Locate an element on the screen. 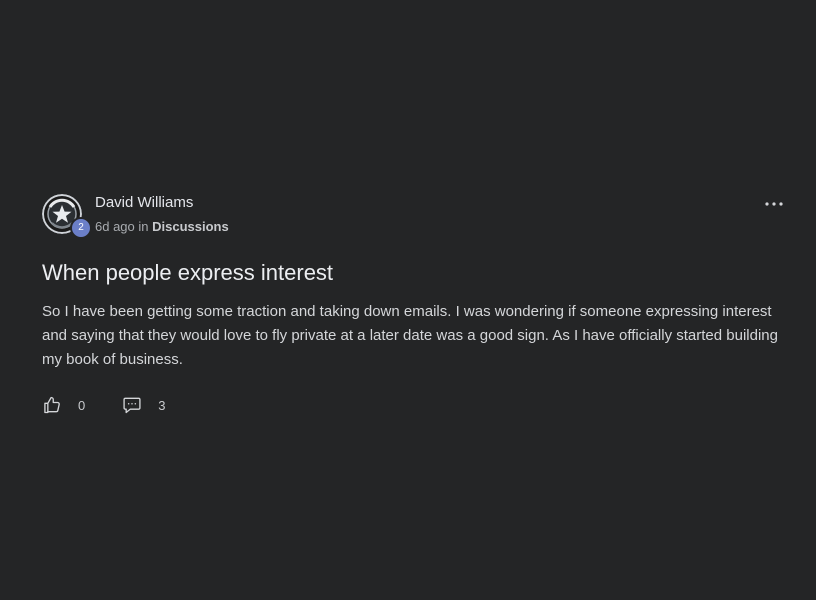 The image size is (816, 600). comment-count: 3 is located at coordinates (162, 405).